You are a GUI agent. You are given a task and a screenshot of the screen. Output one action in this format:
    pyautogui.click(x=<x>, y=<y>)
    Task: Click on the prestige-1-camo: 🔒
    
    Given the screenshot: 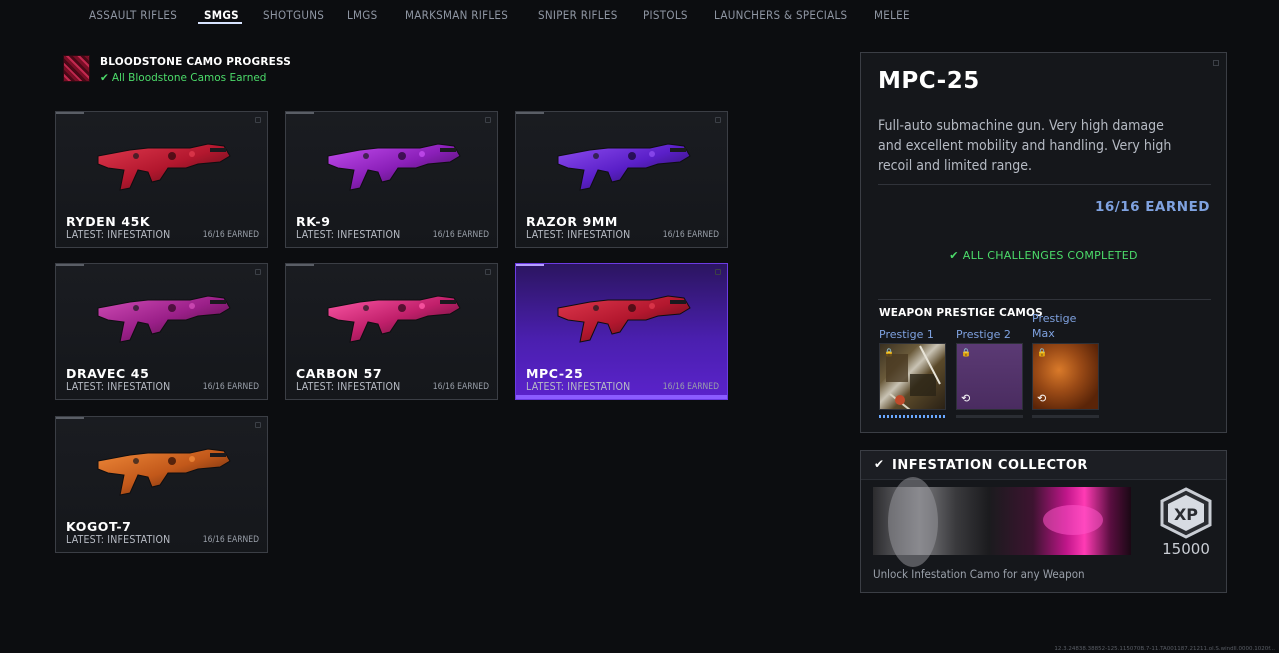 What is the action you would take?
    pyautogui.click(x=912, y=376)
    